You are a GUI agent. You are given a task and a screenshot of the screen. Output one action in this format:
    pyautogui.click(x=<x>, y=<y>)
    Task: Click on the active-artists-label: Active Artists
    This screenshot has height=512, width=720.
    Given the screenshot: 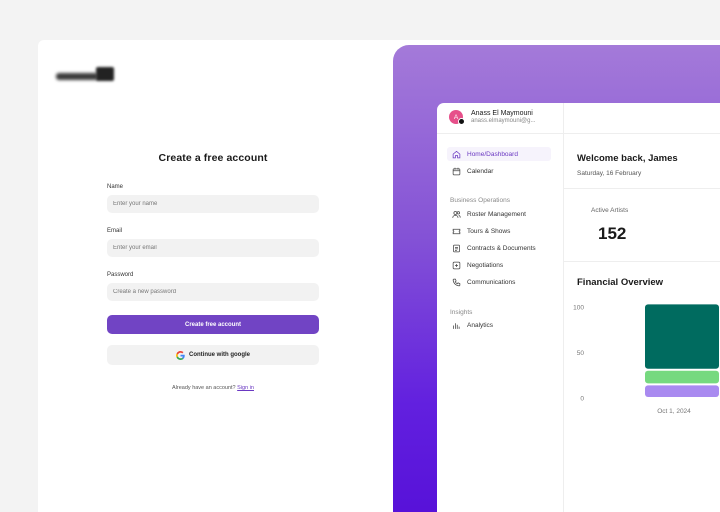 What is the action you would take?
    pyautogui.click(x=610, y=210)
    